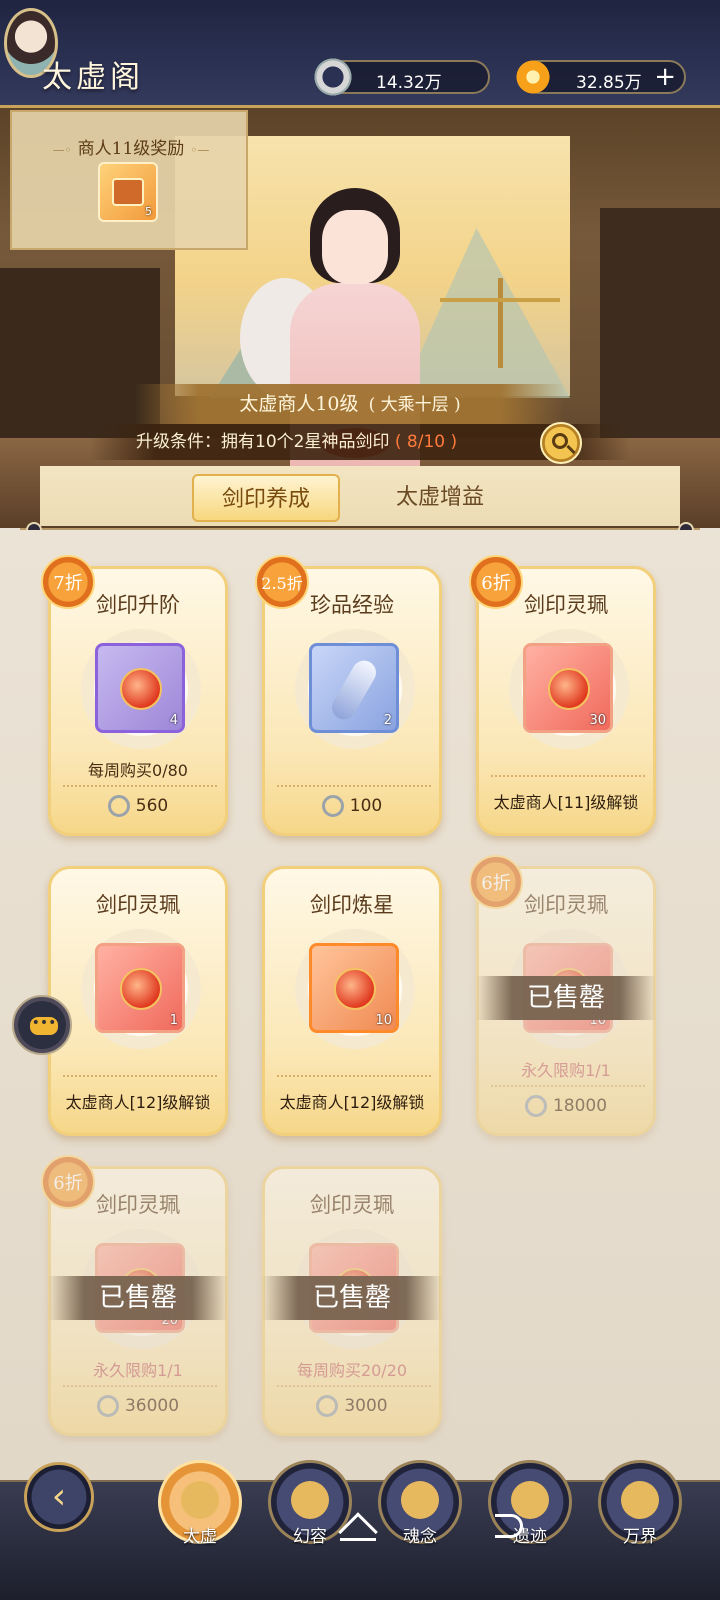 Image resolution: width=720 pixels, height=1600 pixels. Describe the element at coordinates (59, 1497) in the screenshot. I see `back-button: ‹` at that location.